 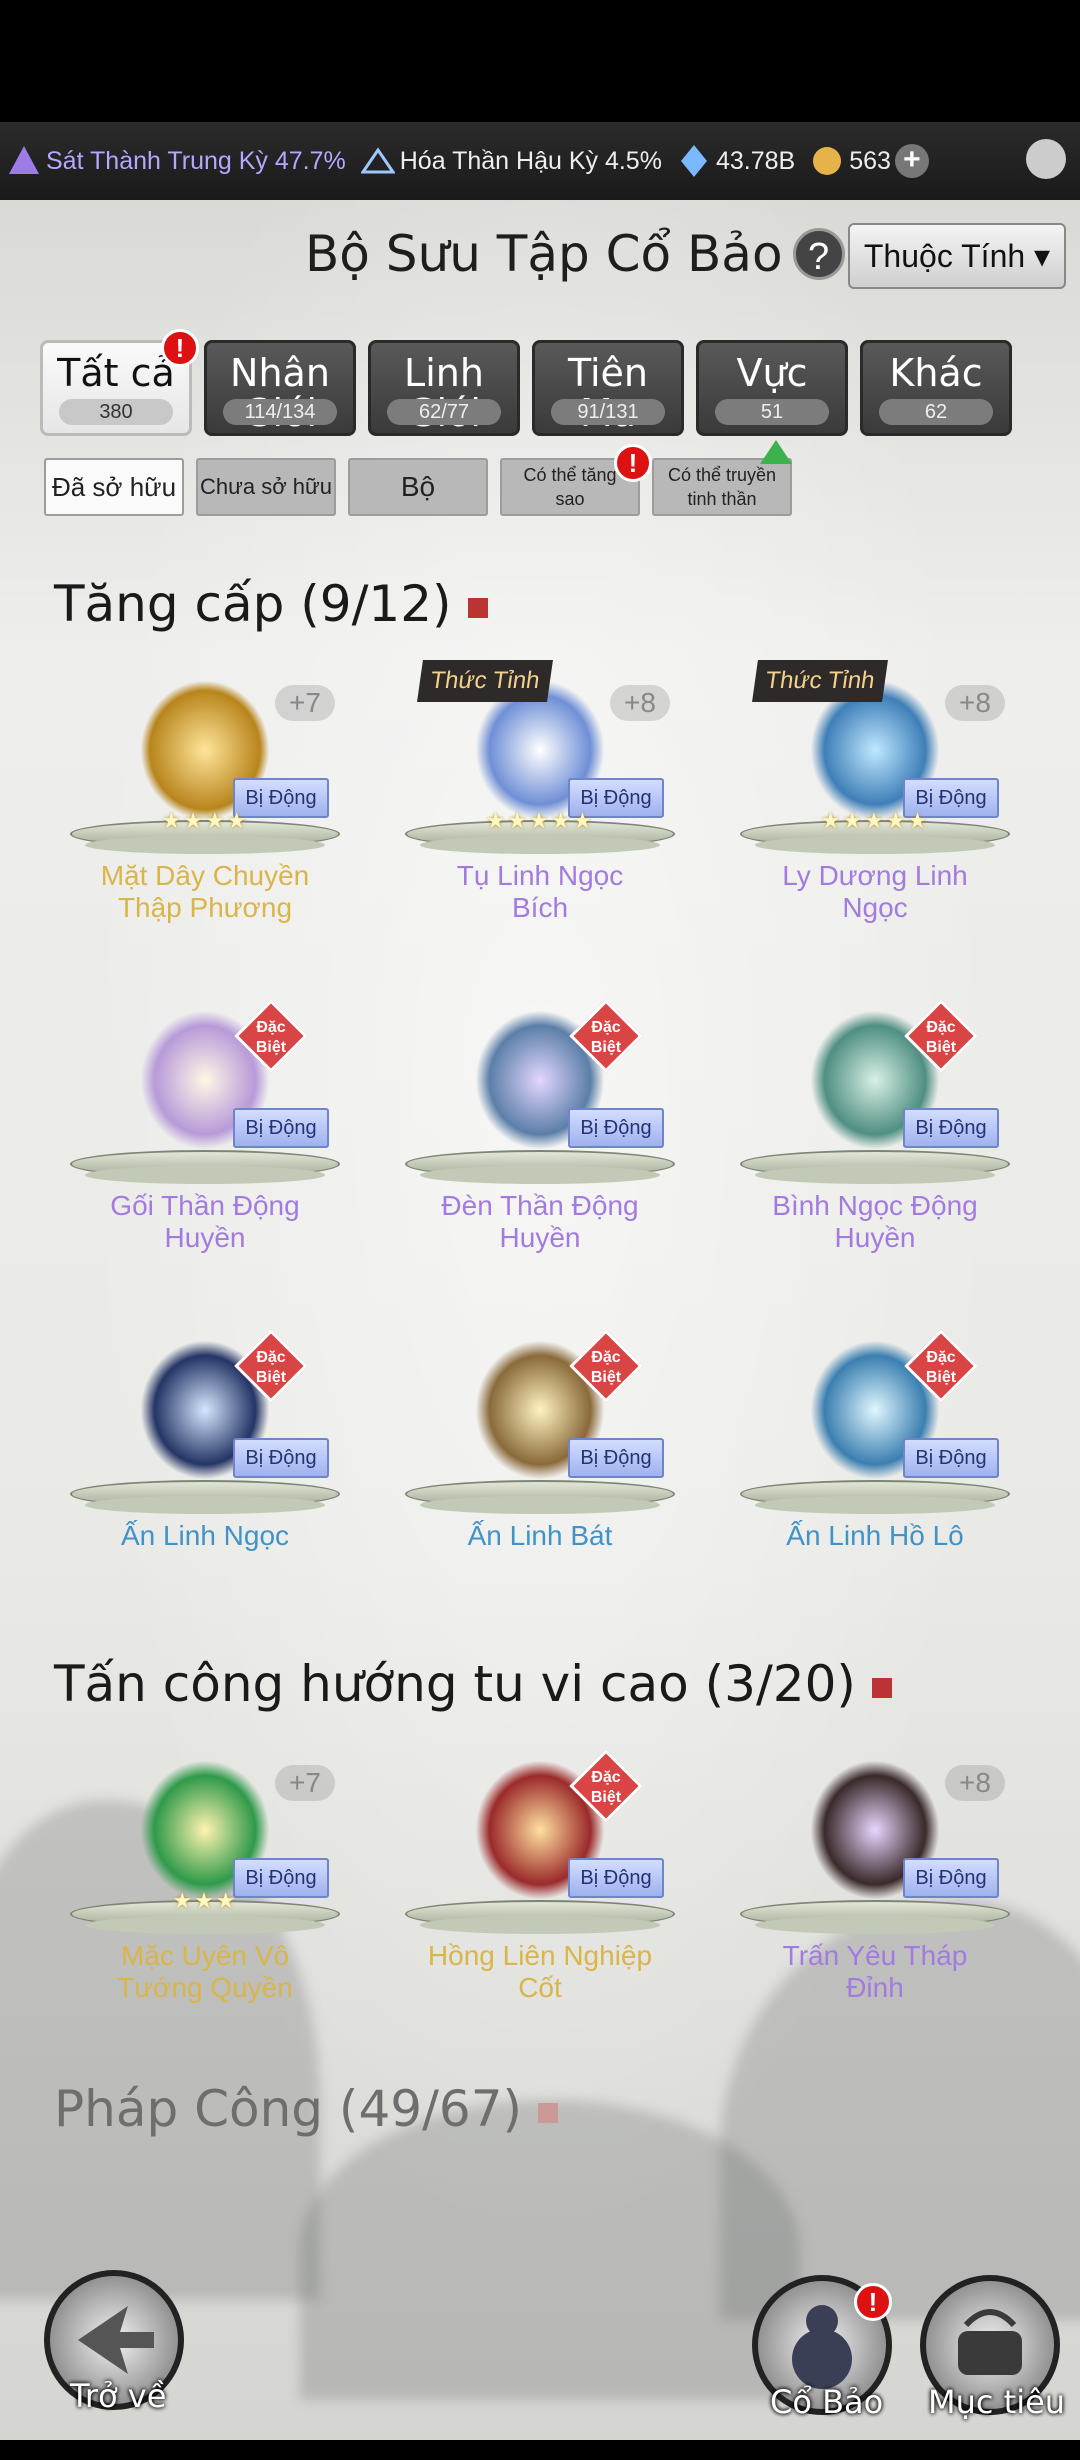 I want to click on filter-owned: Đã sở hữu, so click(x=114, y=487).